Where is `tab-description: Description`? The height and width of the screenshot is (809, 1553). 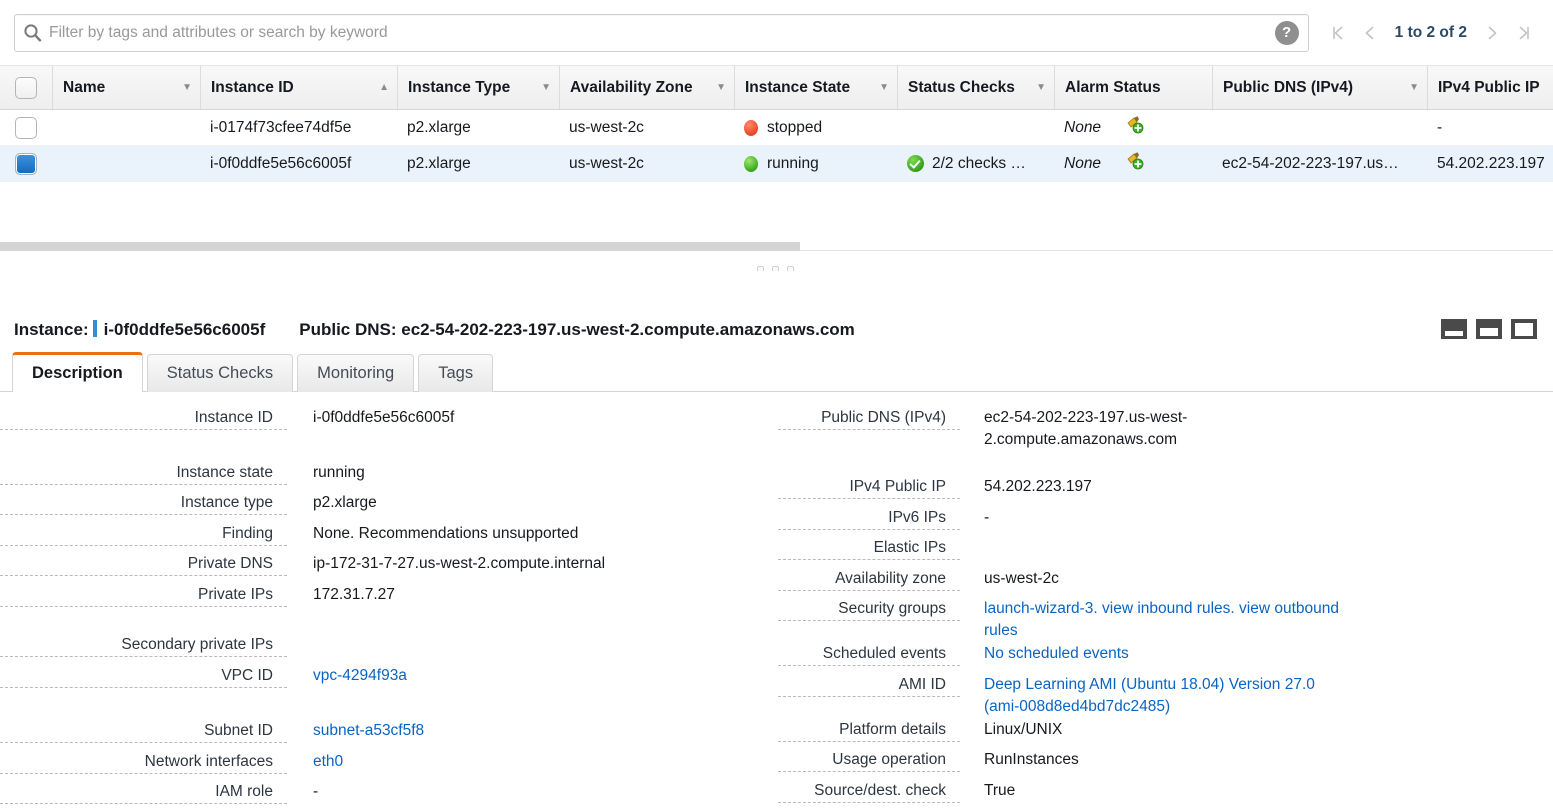
tab-description: Description is located at coordinates (77, 372).